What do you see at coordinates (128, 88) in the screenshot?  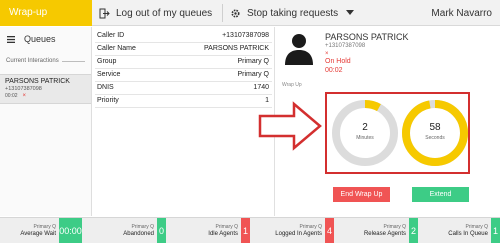 I see `info-key: DNIS` at bounding box center [128, 88].